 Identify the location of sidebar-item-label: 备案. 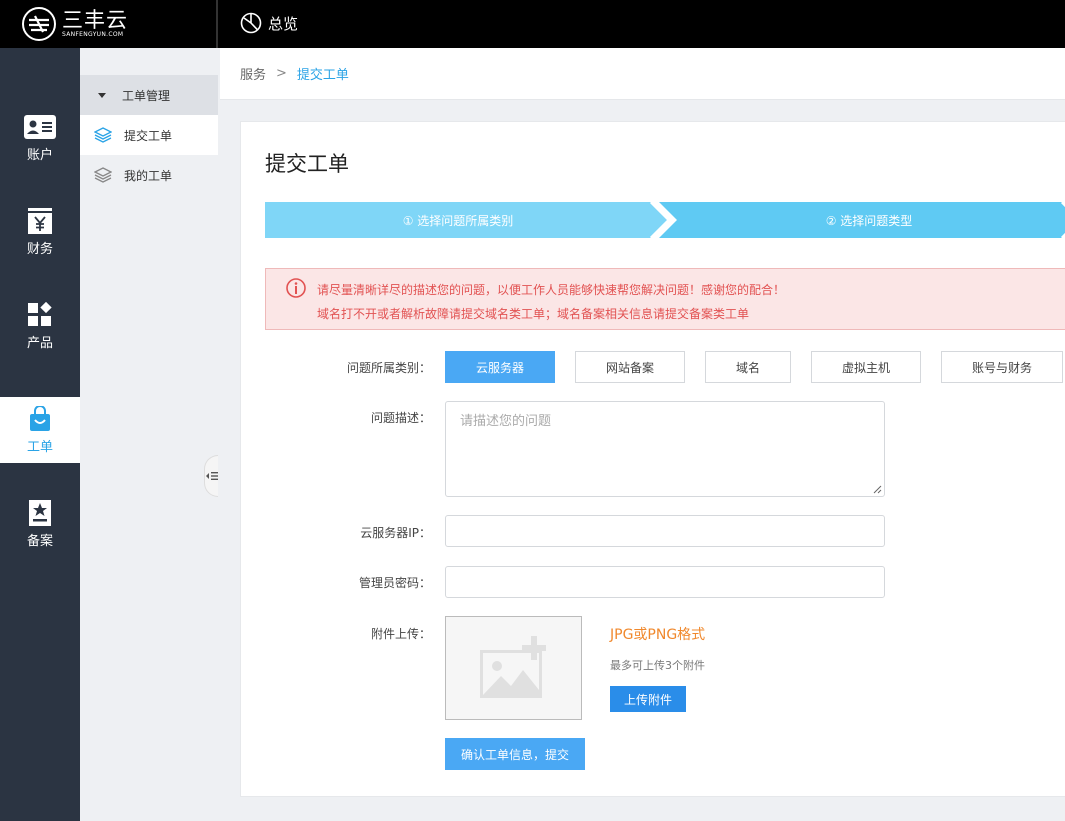
(39, 541).